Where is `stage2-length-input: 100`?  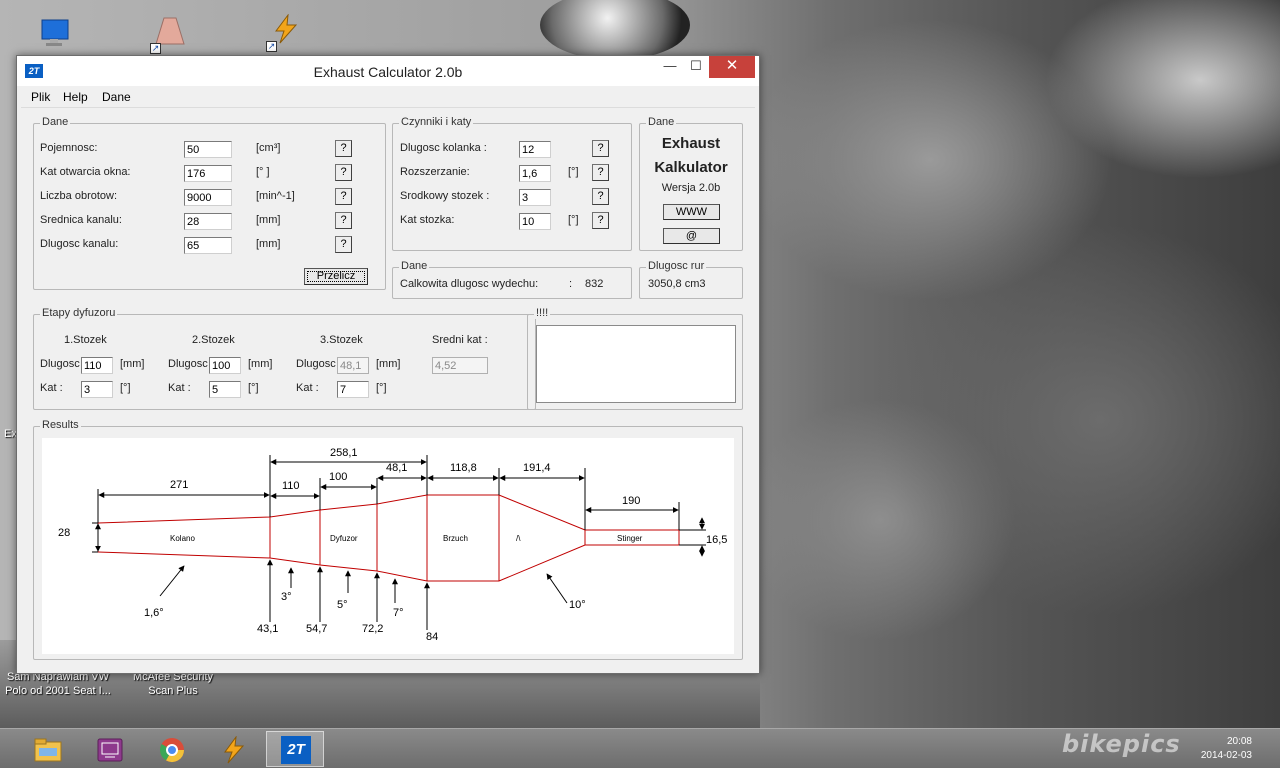 stage2-length-input: 100 is located at coordinates (225, 365).